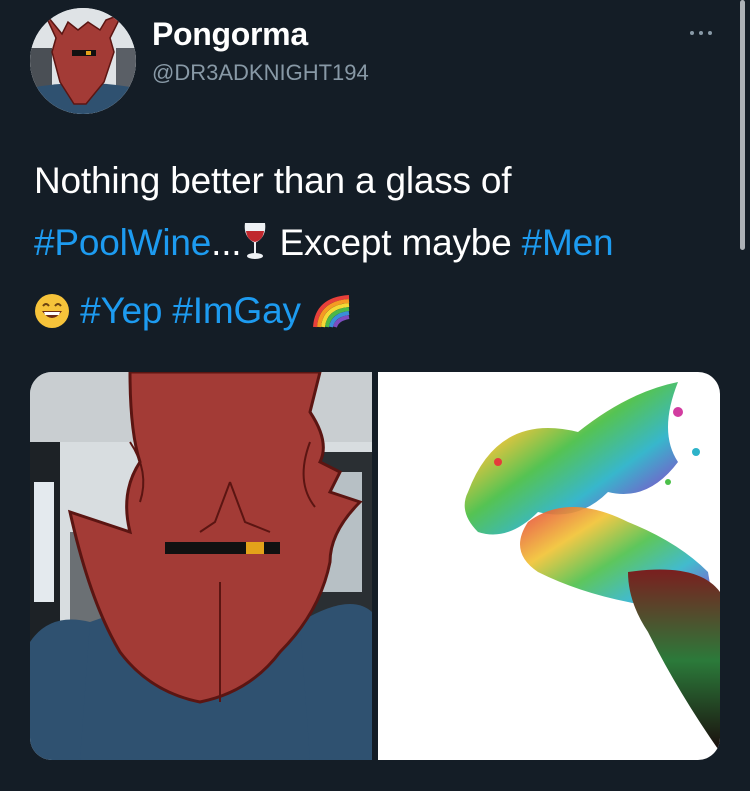 This screenshot has height=791, width=750. I want to click on display-name: Pongorma, so click(230, 34).